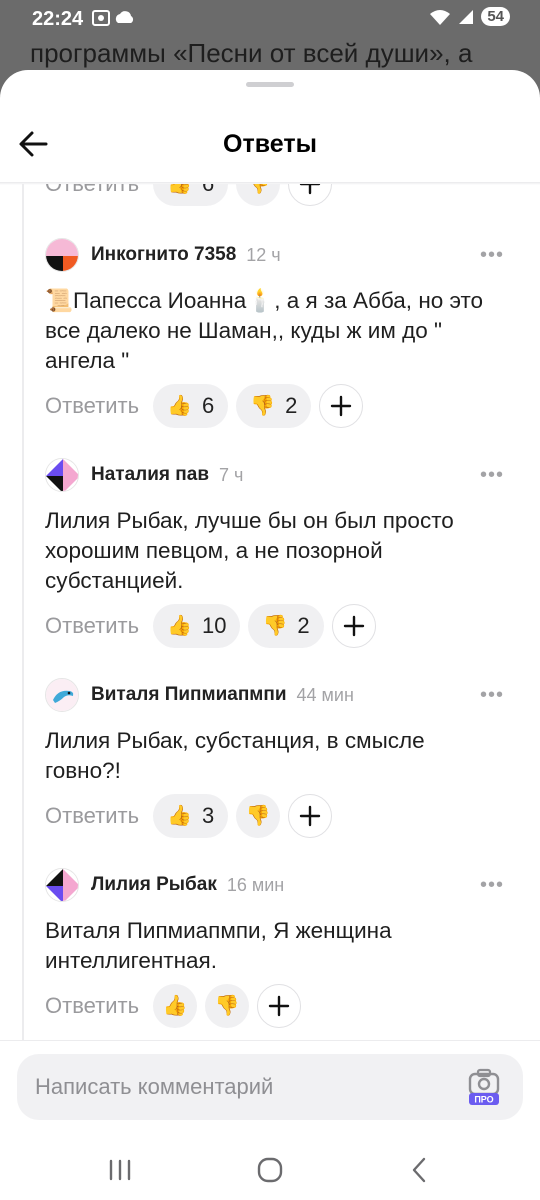 This screenshot has height=1200, width=540. I want to click on comment-line: ангела ", so click(87, 360).